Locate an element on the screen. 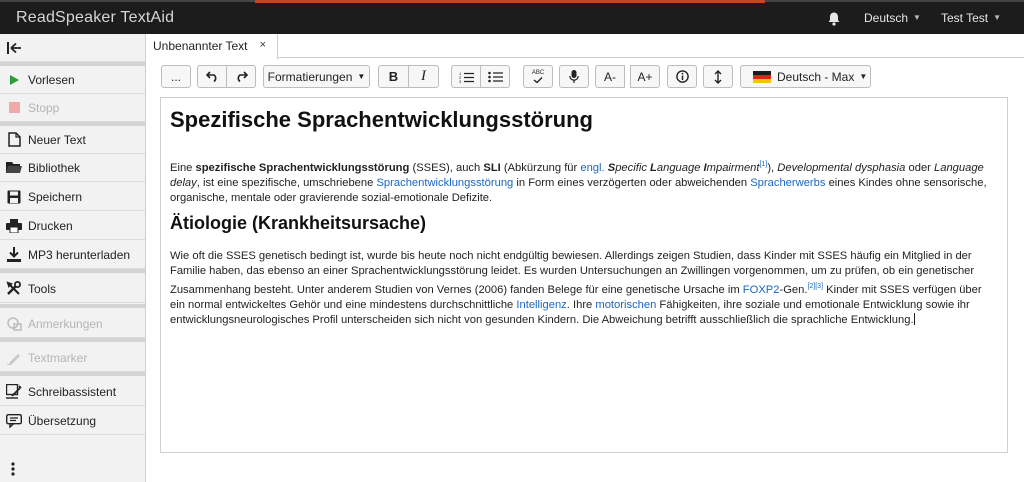 The width and height of the screenshot is (1024, 482). spellcheck-button: ABC is located at coordinates (538, 76).